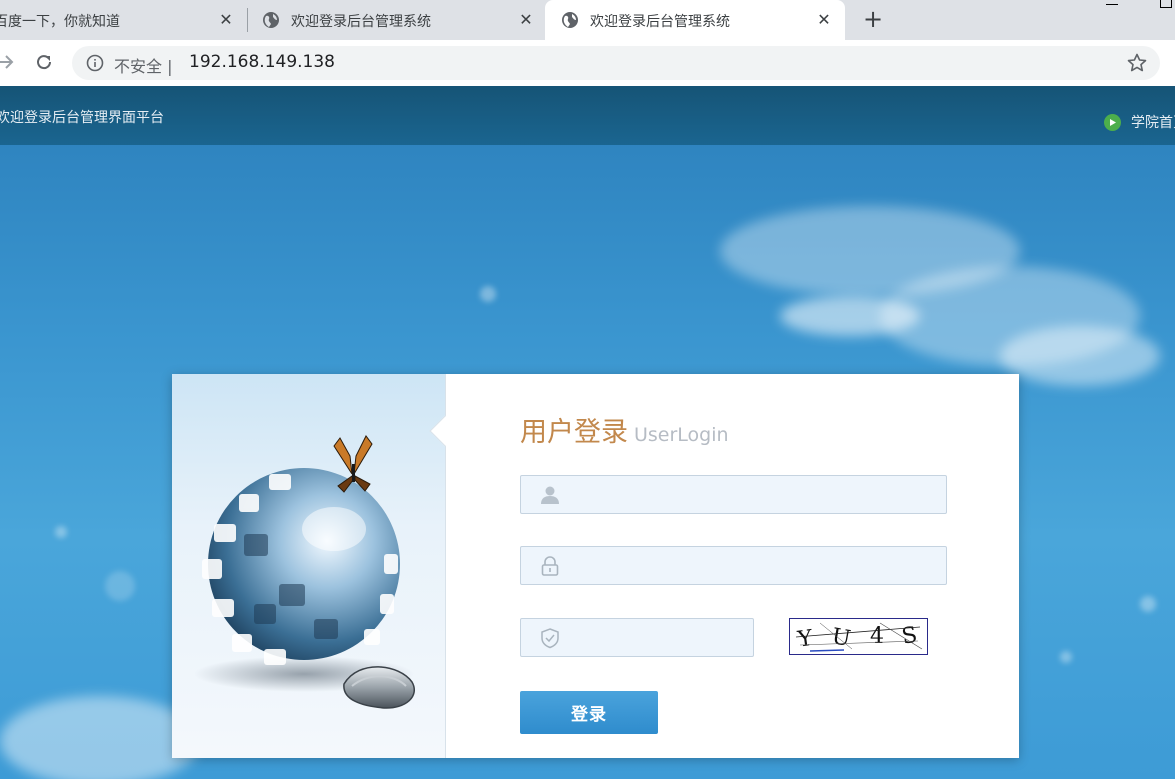 The height and width of the screenshot is (779, 1175). I want to click on url-text: 192.168.149.138, so click(262, 62).